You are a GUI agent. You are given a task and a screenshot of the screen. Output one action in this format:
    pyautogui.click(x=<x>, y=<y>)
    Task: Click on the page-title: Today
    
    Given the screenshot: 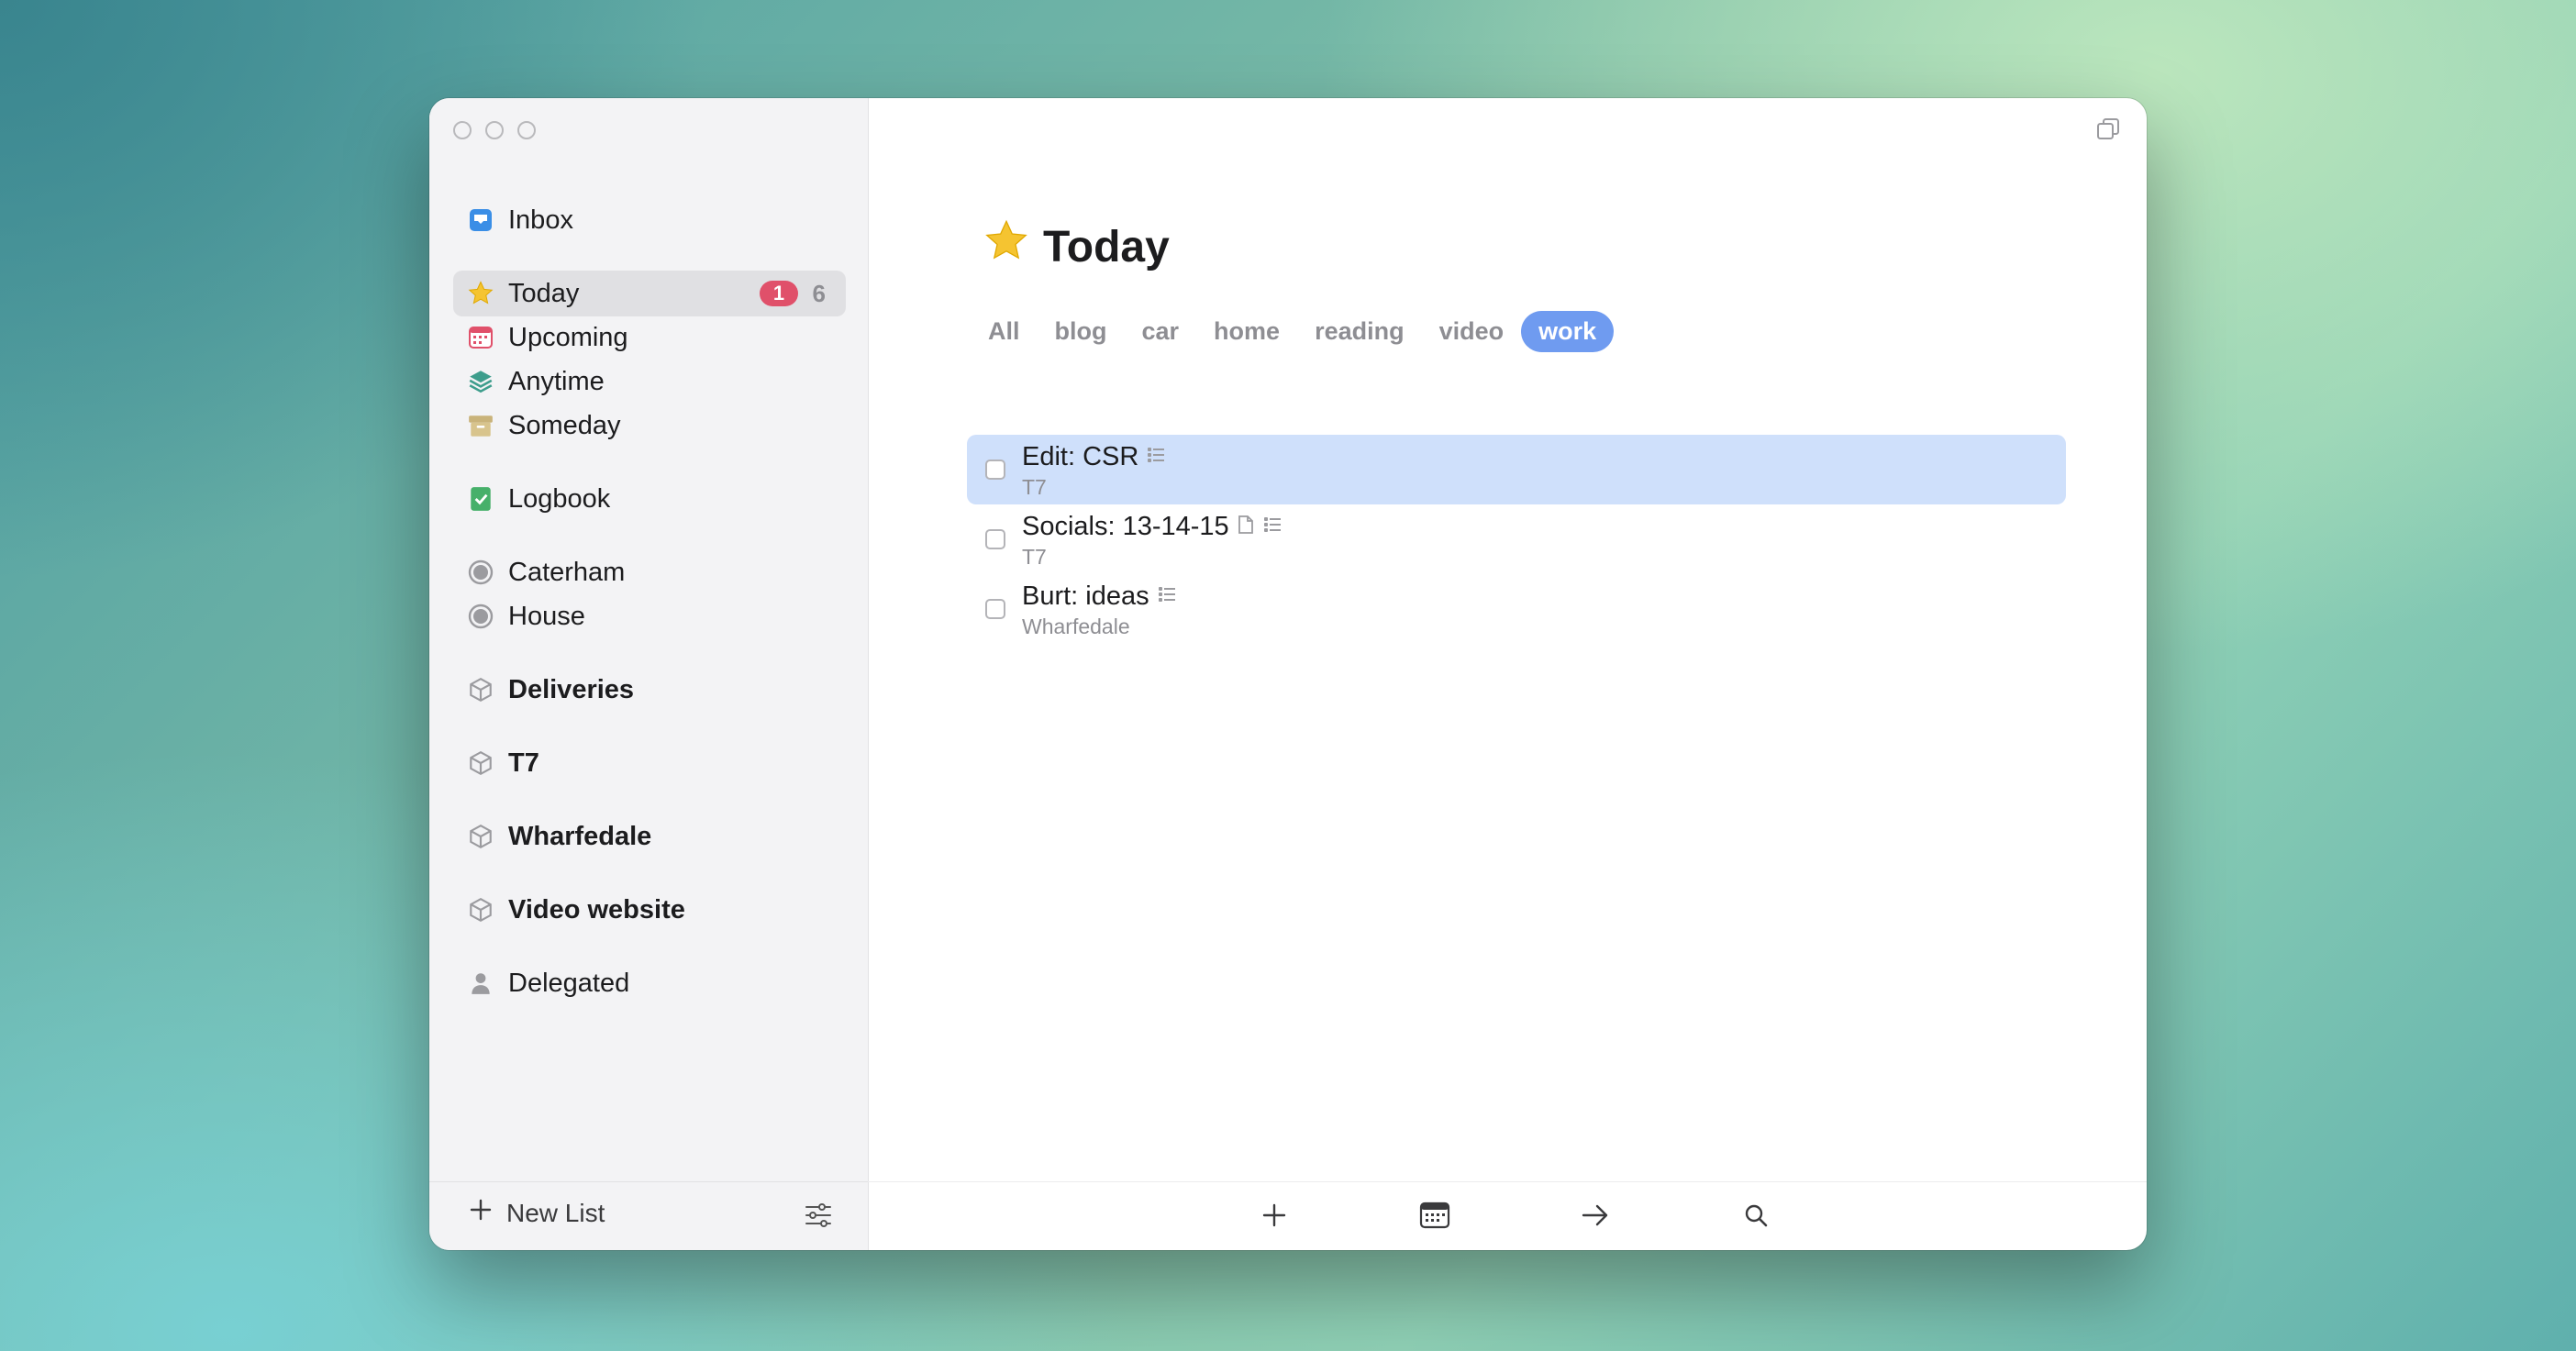 What is the action you would take?
    pyautogui.click(x=1076, y=247)
    